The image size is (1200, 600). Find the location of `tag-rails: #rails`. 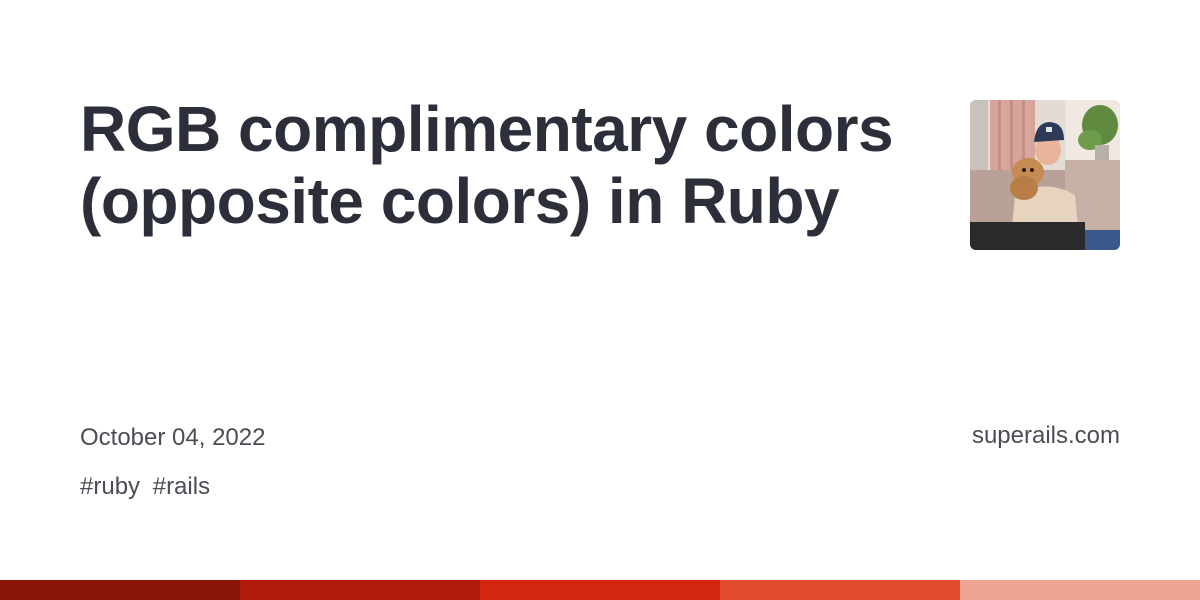

tag-rails: #rails is located at coordinates (181, 486).